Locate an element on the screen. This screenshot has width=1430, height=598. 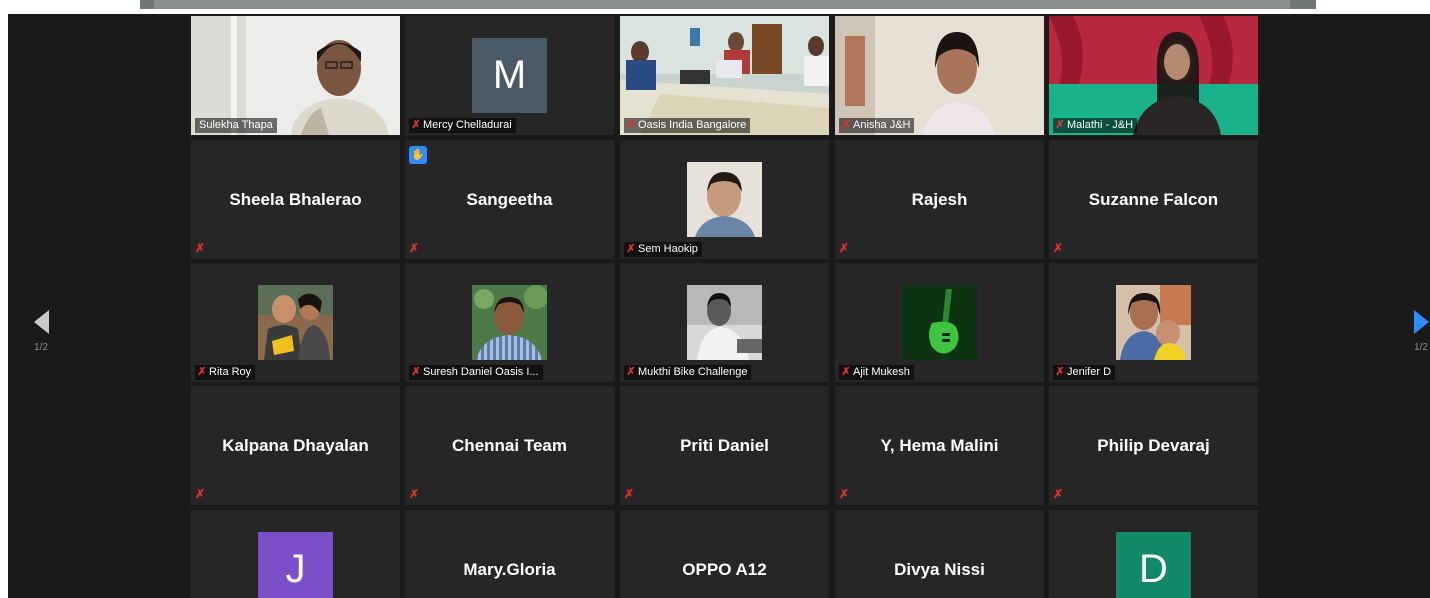
participant-name: Rajesh is located at coordinates (939, 199).